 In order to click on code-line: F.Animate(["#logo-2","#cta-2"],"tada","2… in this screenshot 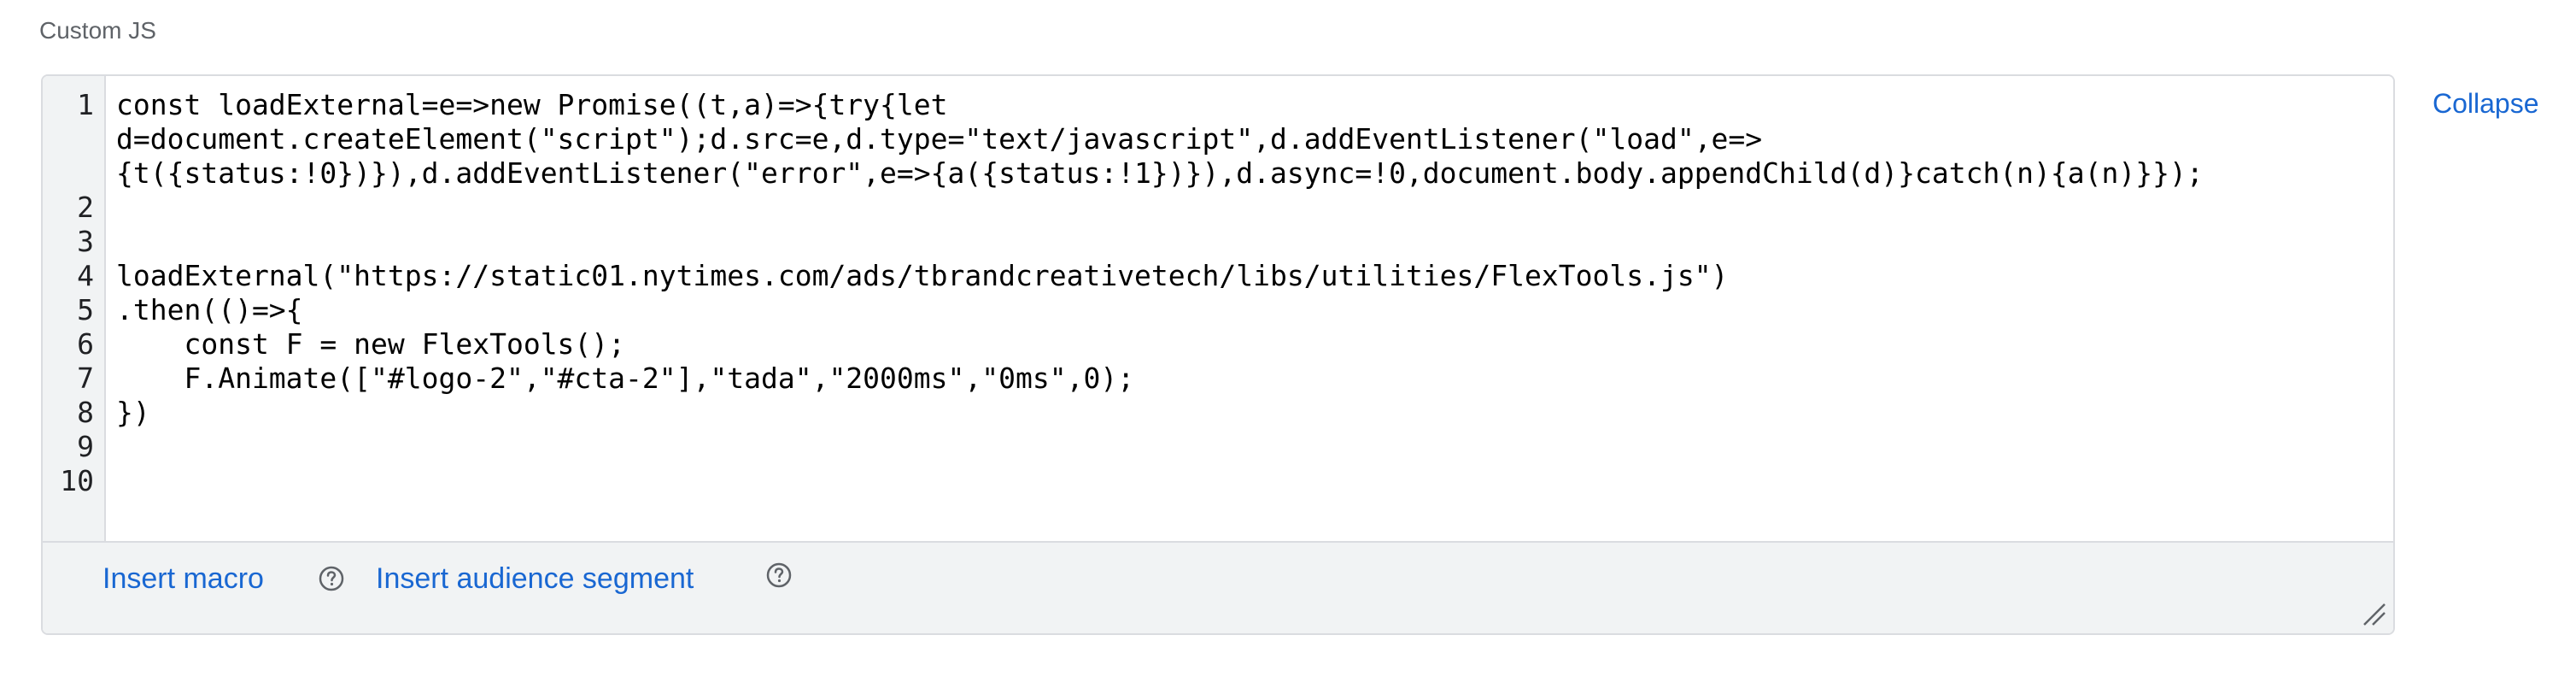, I will do `click(625, 379)`.